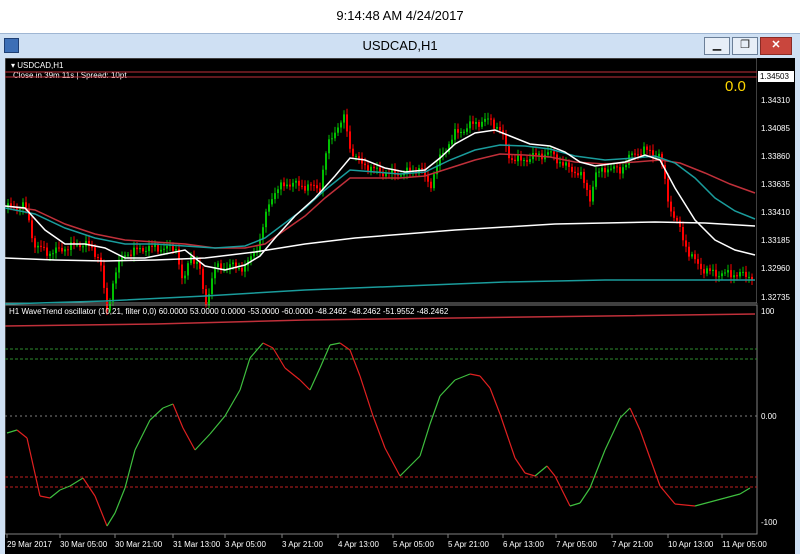 The height and width of the screenshot is (554, 800). Describe the element at coordinates (744, 544) in the screenshot. I see `time-tick-label: 11 Apr 05:00` at that location.